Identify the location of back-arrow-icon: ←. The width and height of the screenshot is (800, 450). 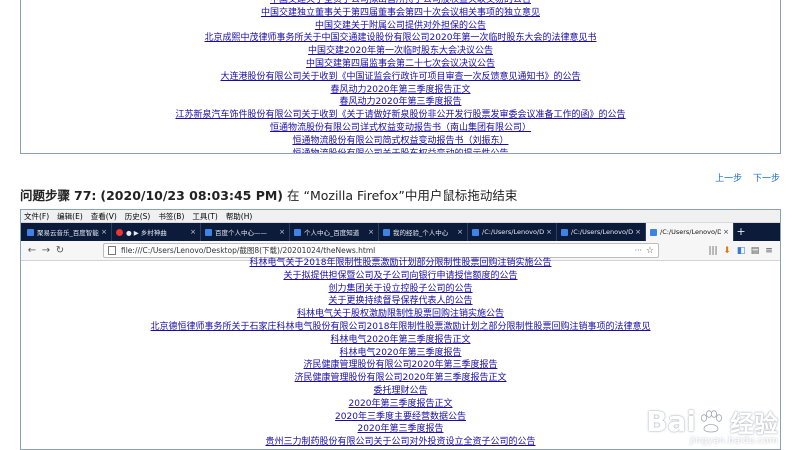
(32, 250).